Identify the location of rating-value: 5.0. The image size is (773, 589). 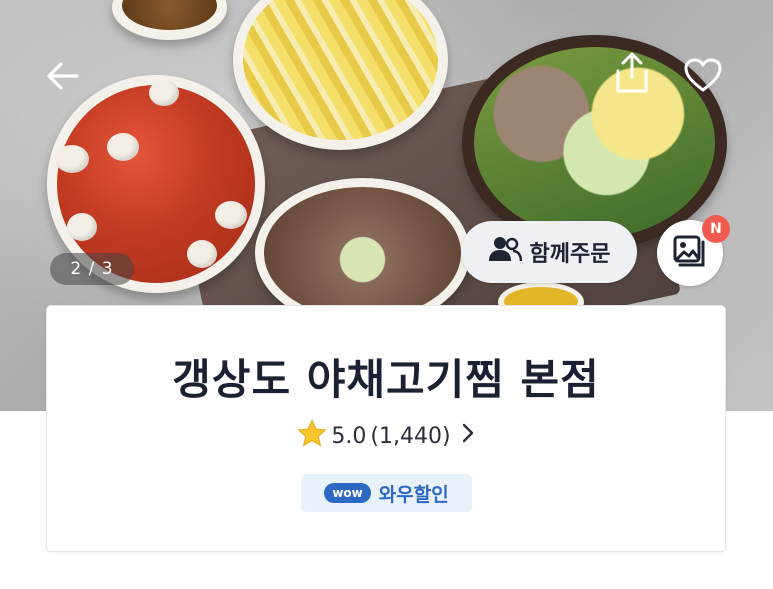
(349, 436).